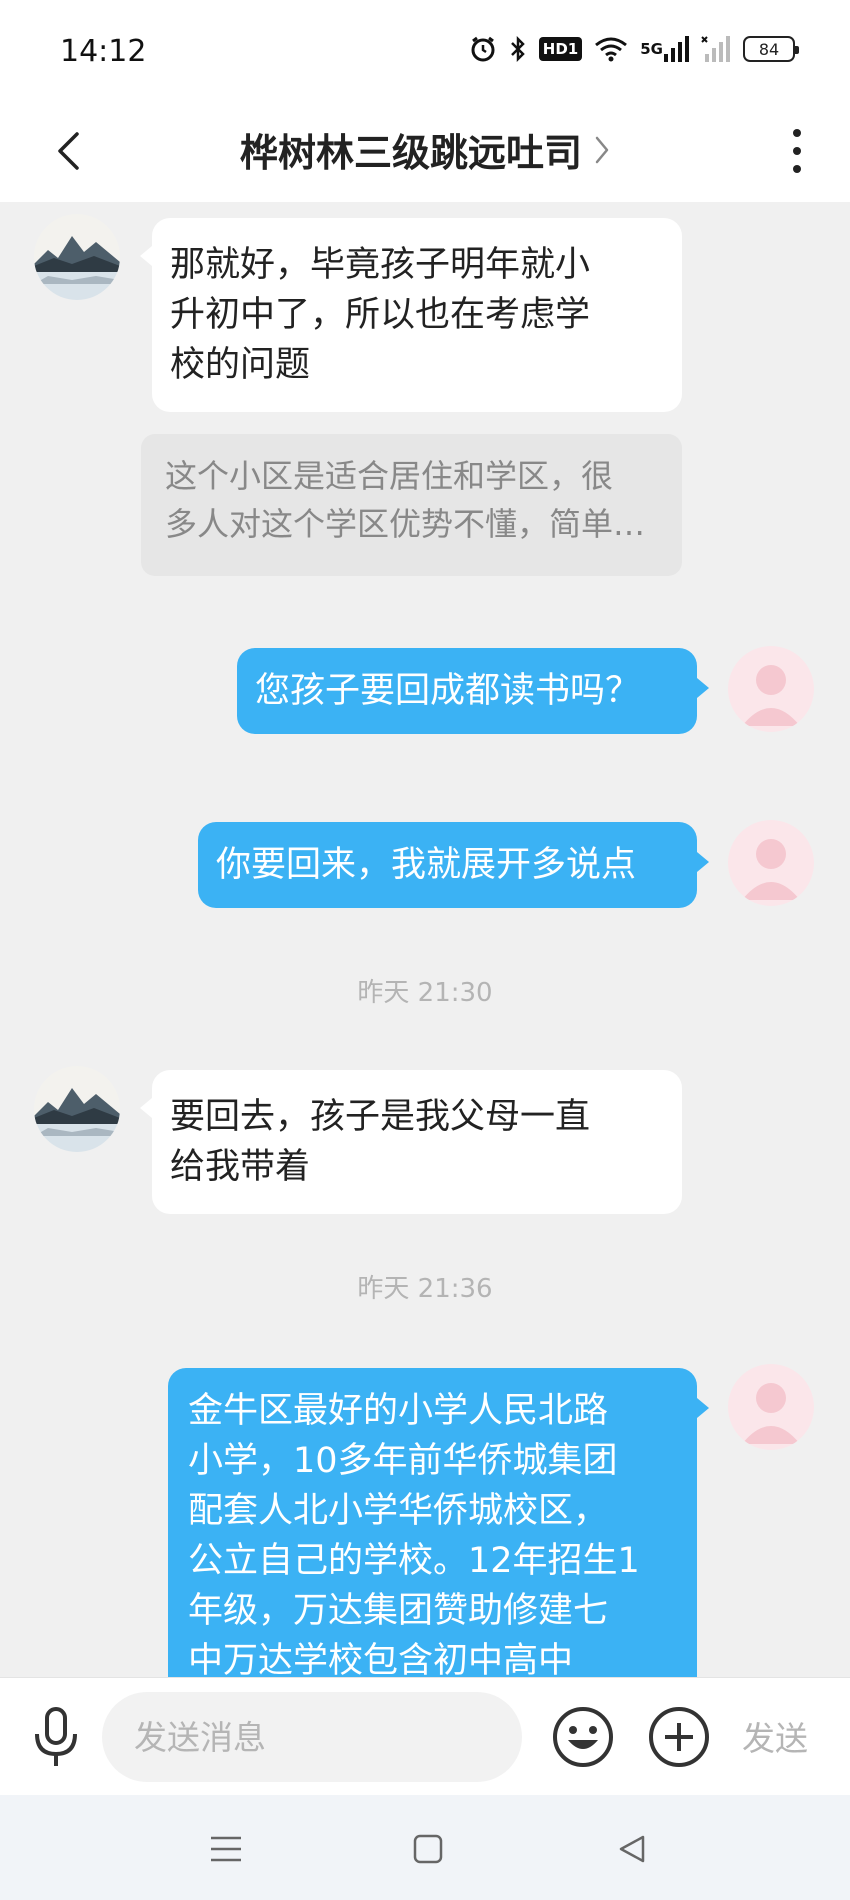 The width and height of the screenshot is (850, 1900). Describe the element at coordinates (448, 691) in the screenshot. I see `message-text: 您孩子要回成都读书吗？` at that location.